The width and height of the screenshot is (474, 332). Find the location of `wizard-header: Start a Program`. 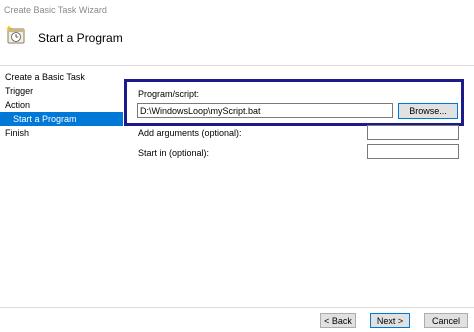

wizard-header: Start a Program is located at coordinates (237, 42).